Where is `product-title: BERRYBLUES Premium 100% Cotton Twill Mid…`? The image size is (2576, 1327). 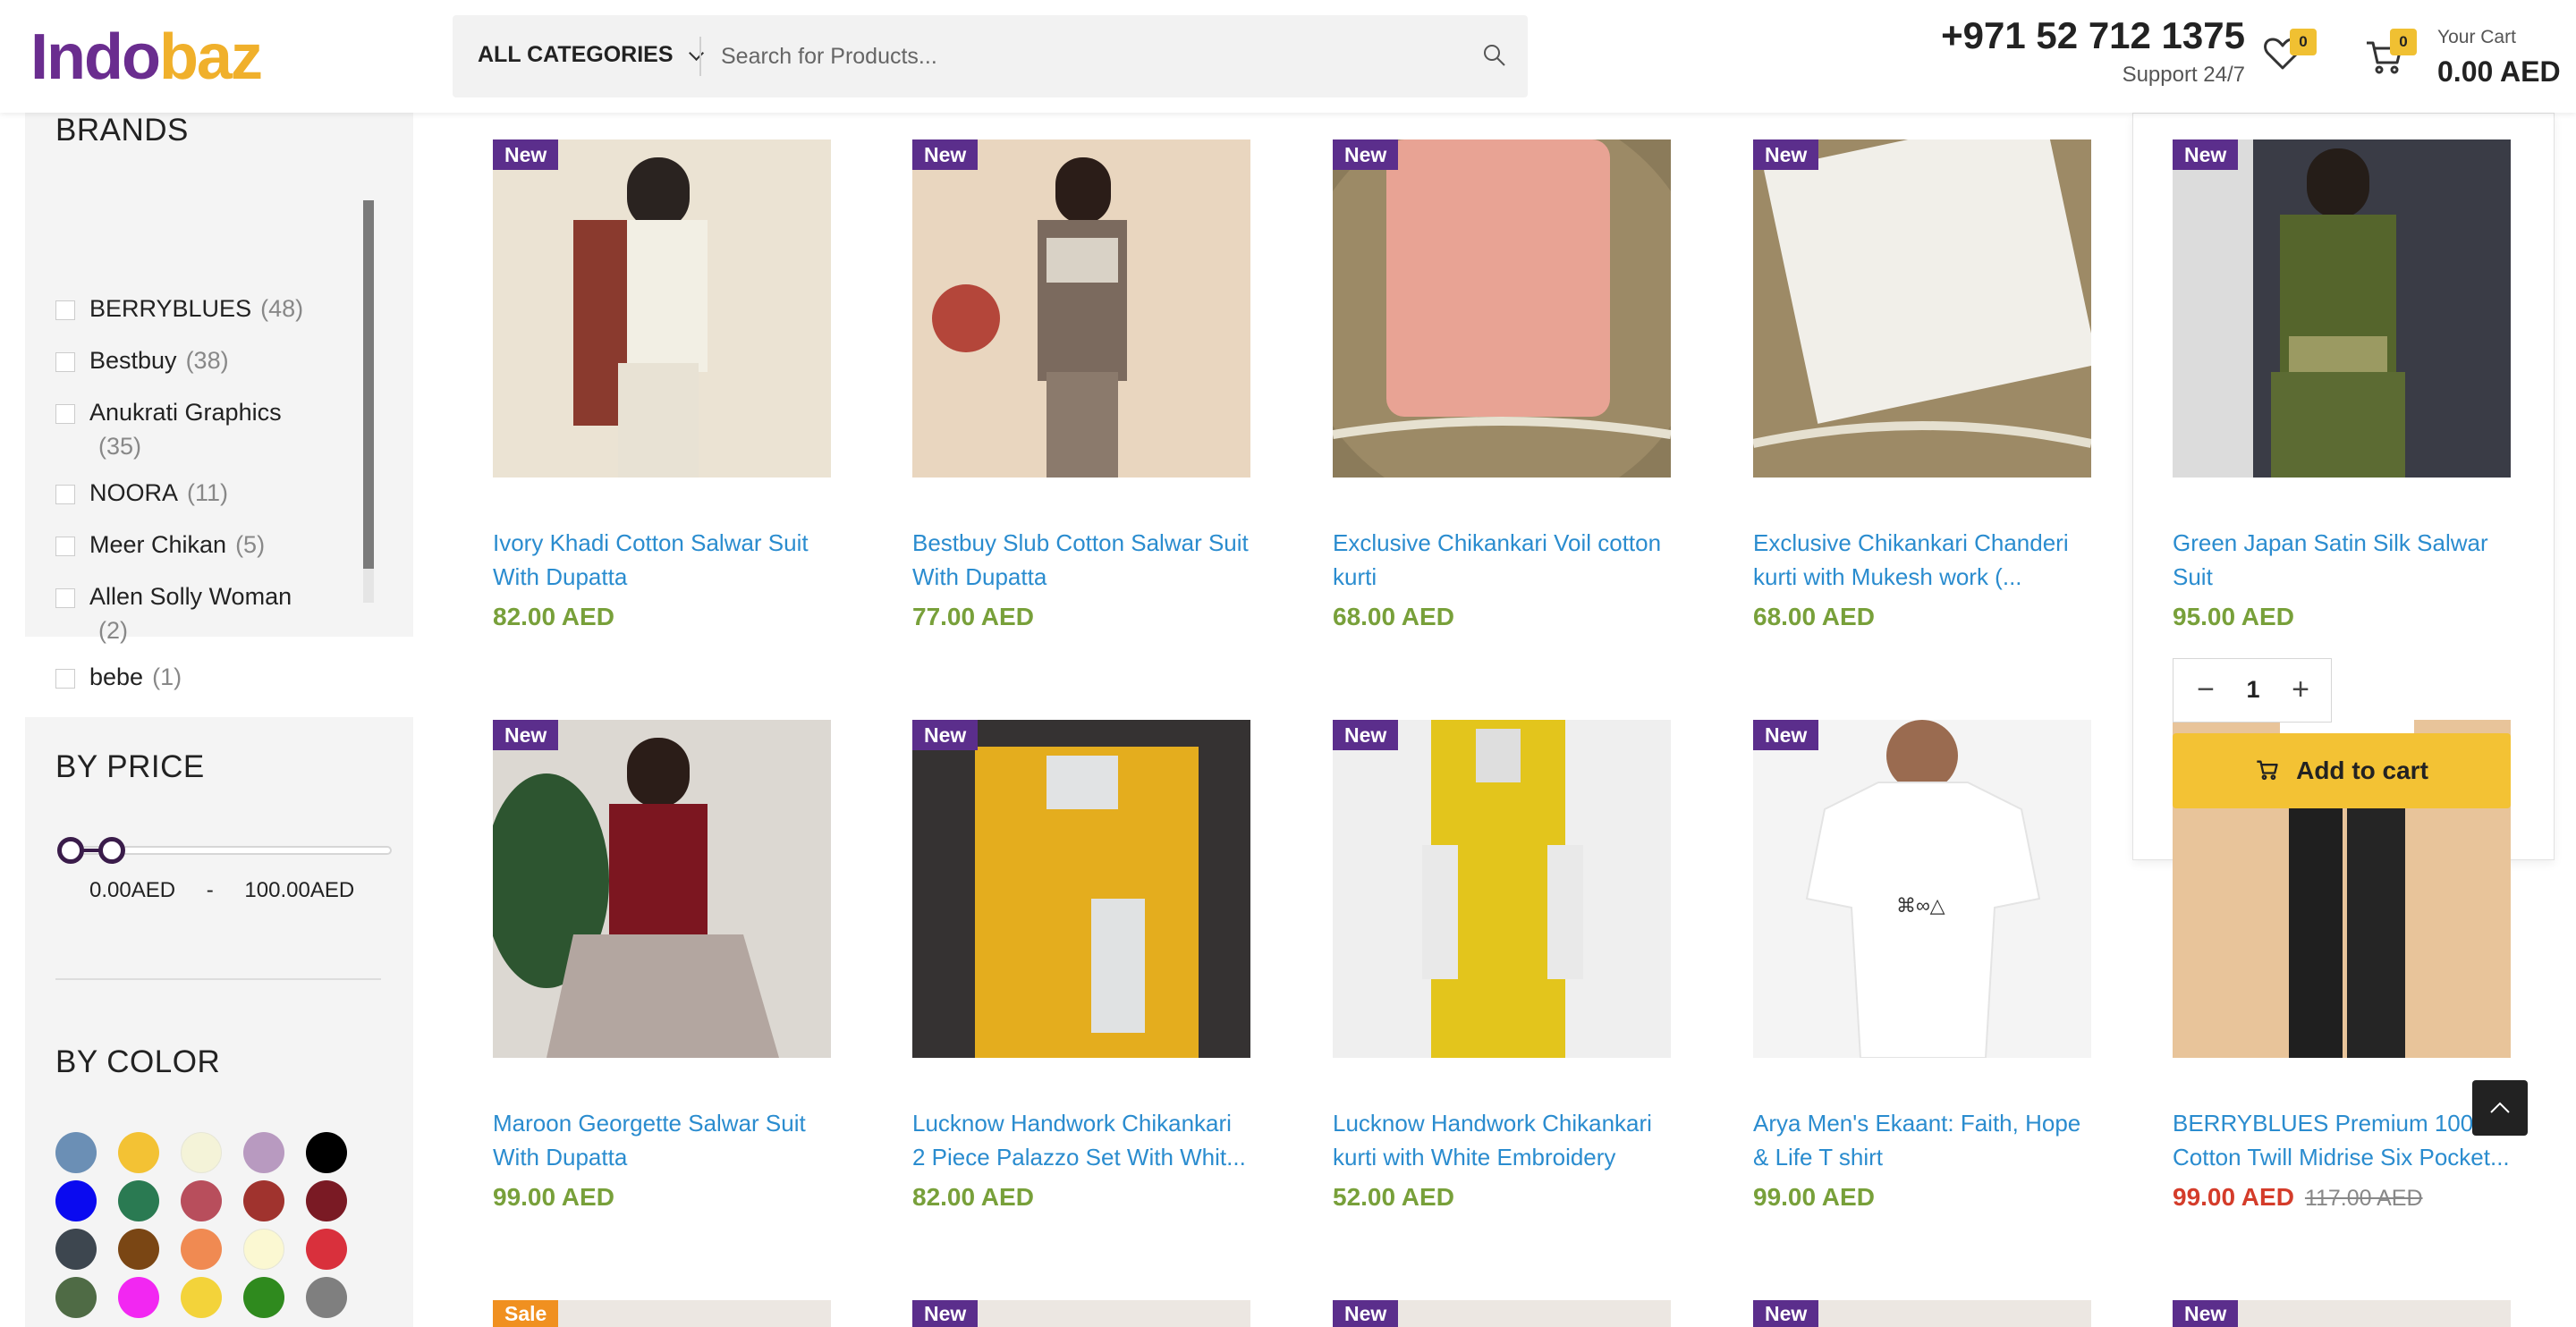 product-title: BERRYBLUES Premium 100% Cotton Twill Mid… is located at coordinates (2342, 1140).